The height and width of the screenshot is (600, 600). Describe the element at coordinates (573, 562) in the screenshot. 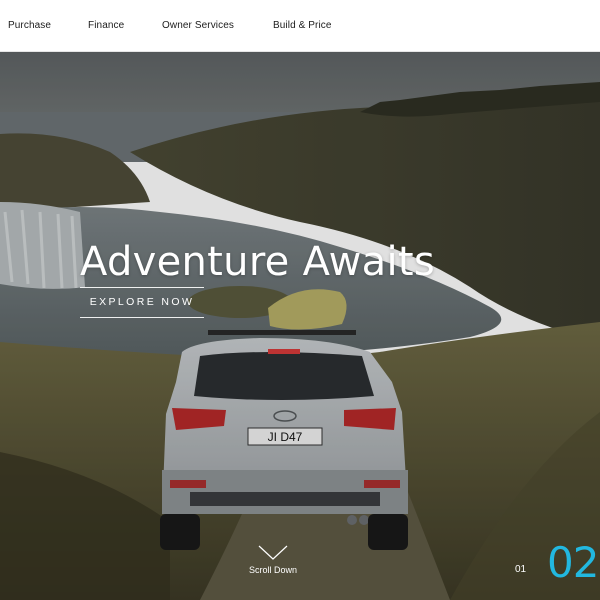

I see `slide-number-current: 02` at that location.